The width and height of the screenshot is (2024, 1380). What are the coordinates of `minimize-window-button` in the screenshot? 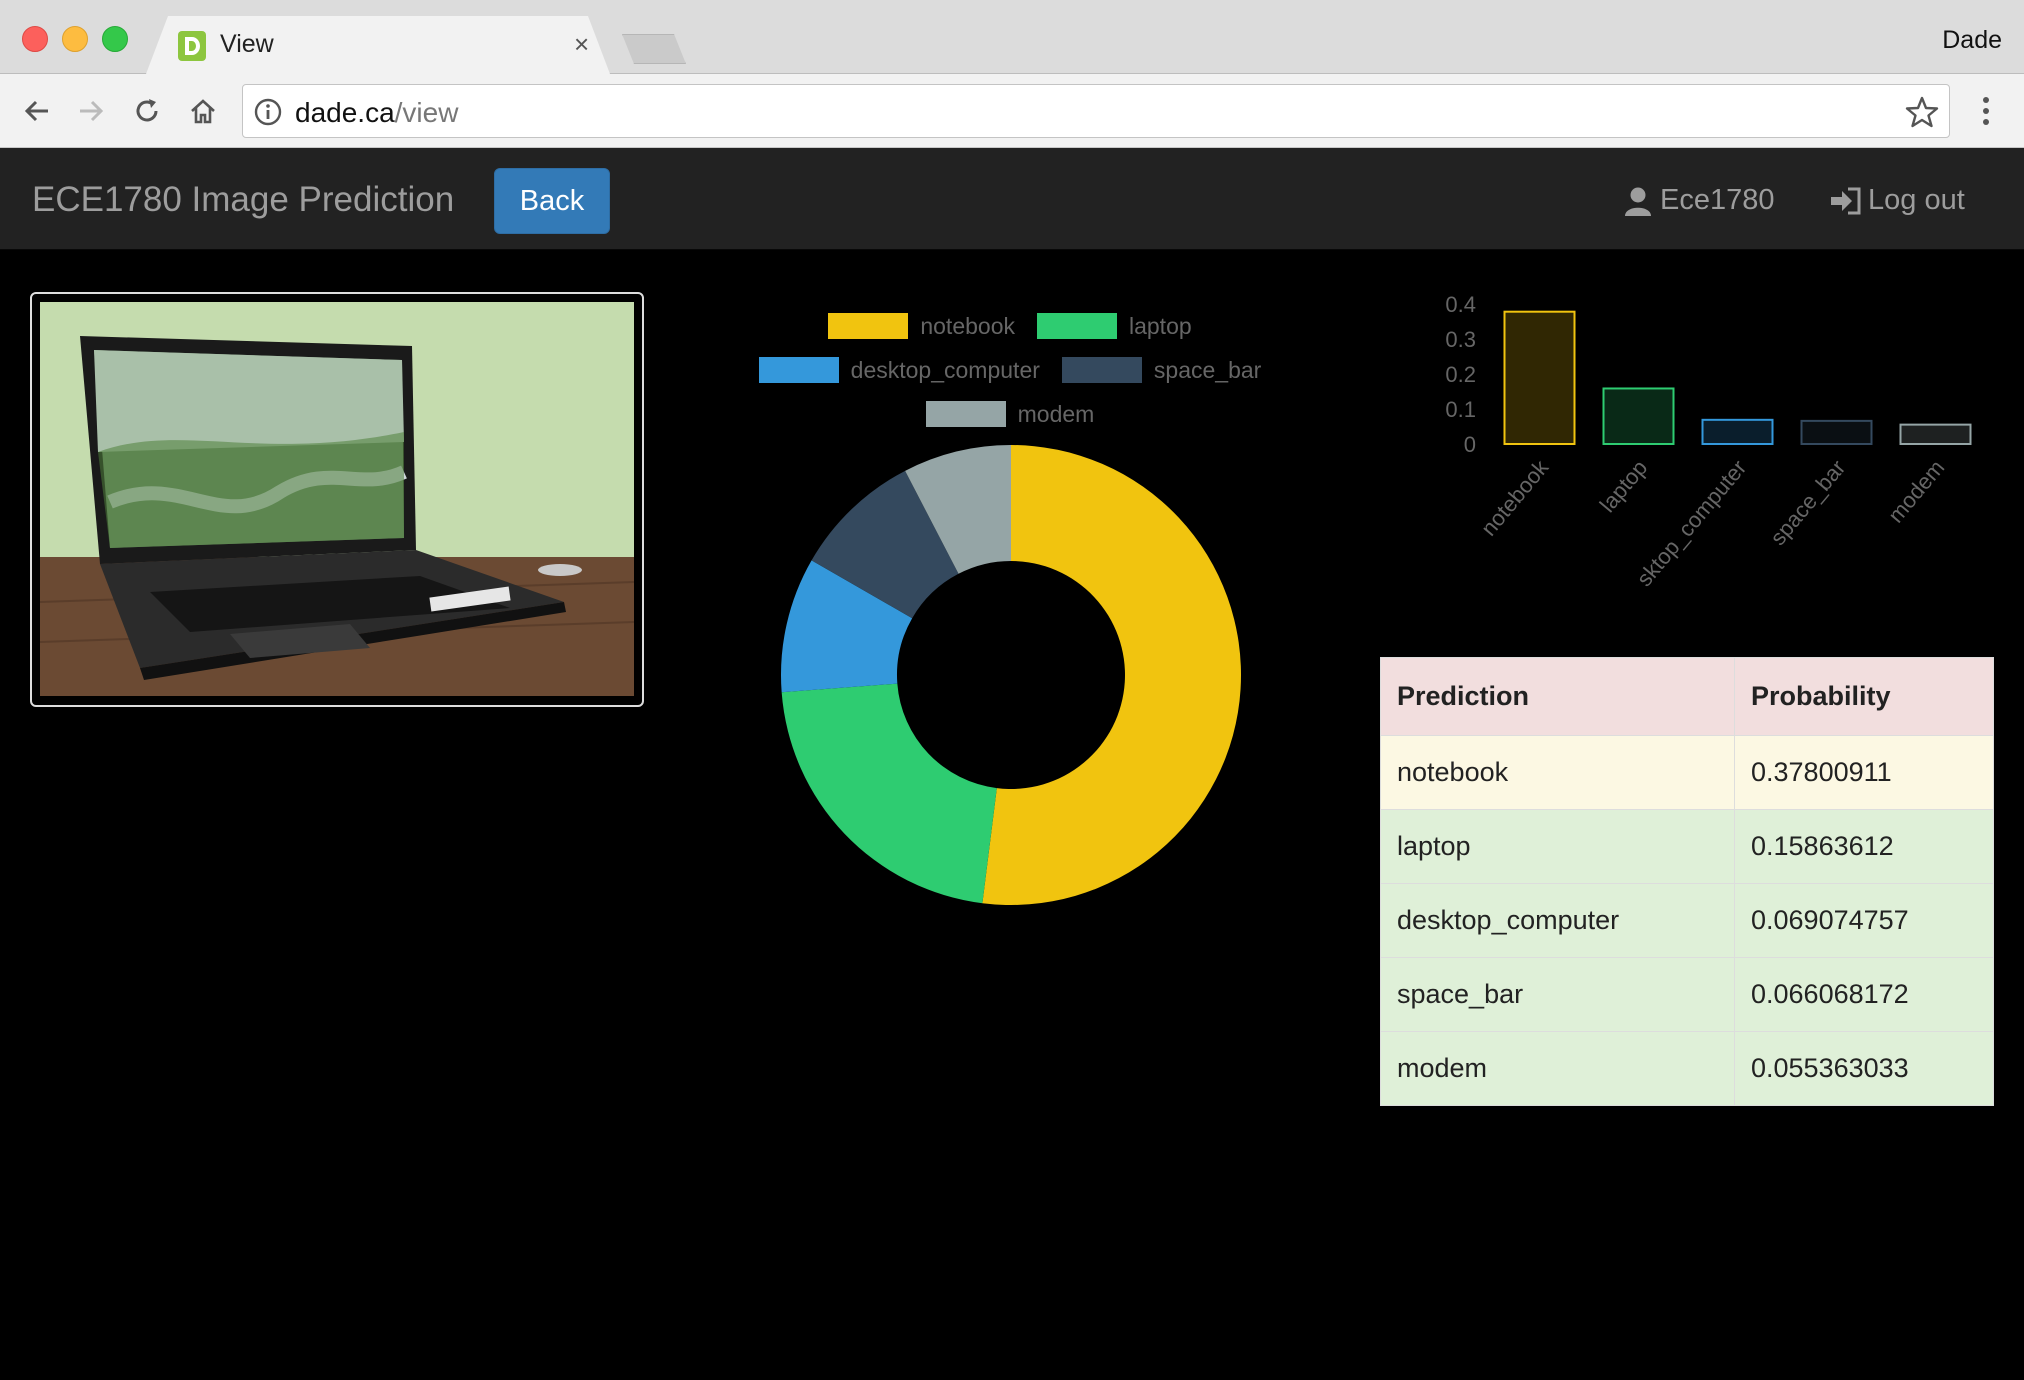 It's located at (75, 39).